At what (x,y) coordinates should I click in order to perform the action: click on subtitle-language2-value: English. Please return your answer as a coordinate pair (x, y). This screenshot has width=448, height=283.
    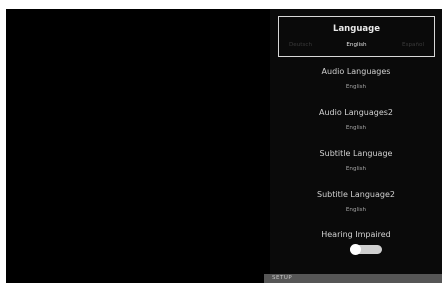
    Looking at the image, I should click on (356, 210).